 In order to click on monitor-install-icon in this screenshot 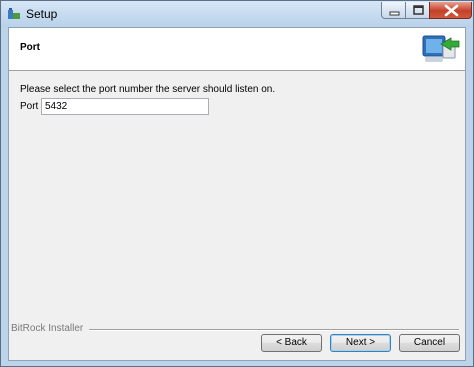, I will do `click(441, 48)`.